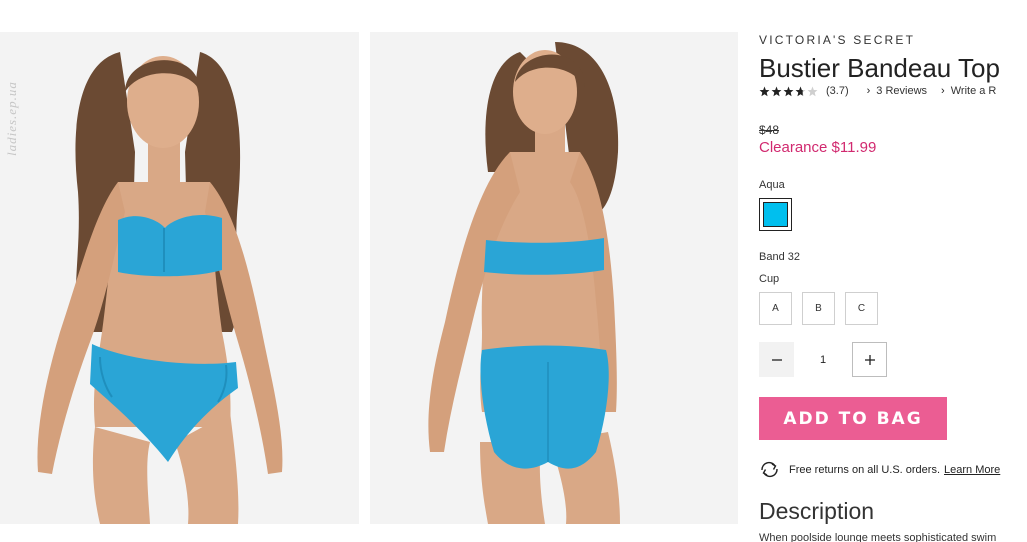 The image size is (1027, 542). What do you see at coordinates (800, 91) in the screenshot?
I see `star-partial-icon` at bounding box center [800, 91].